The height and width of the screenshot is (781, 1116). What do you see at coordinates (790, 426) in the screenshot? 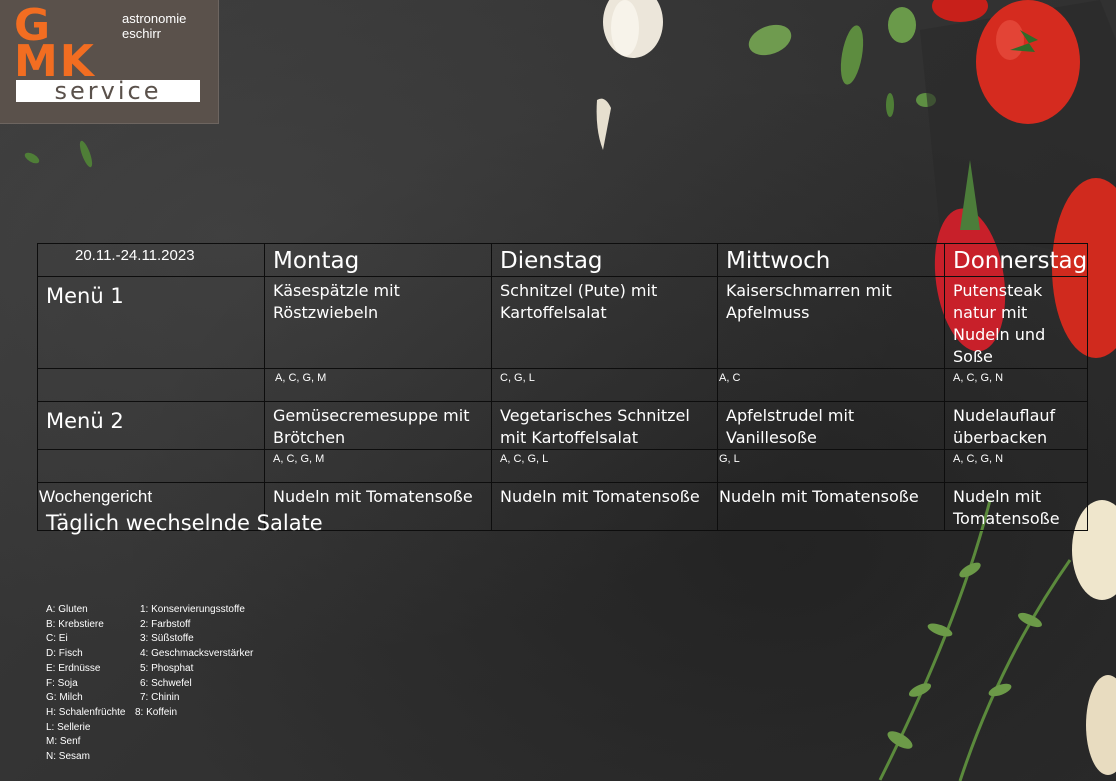
I see `dish: Apfelstrudel mit Vanillesoße` at bounding box center [790, 426].